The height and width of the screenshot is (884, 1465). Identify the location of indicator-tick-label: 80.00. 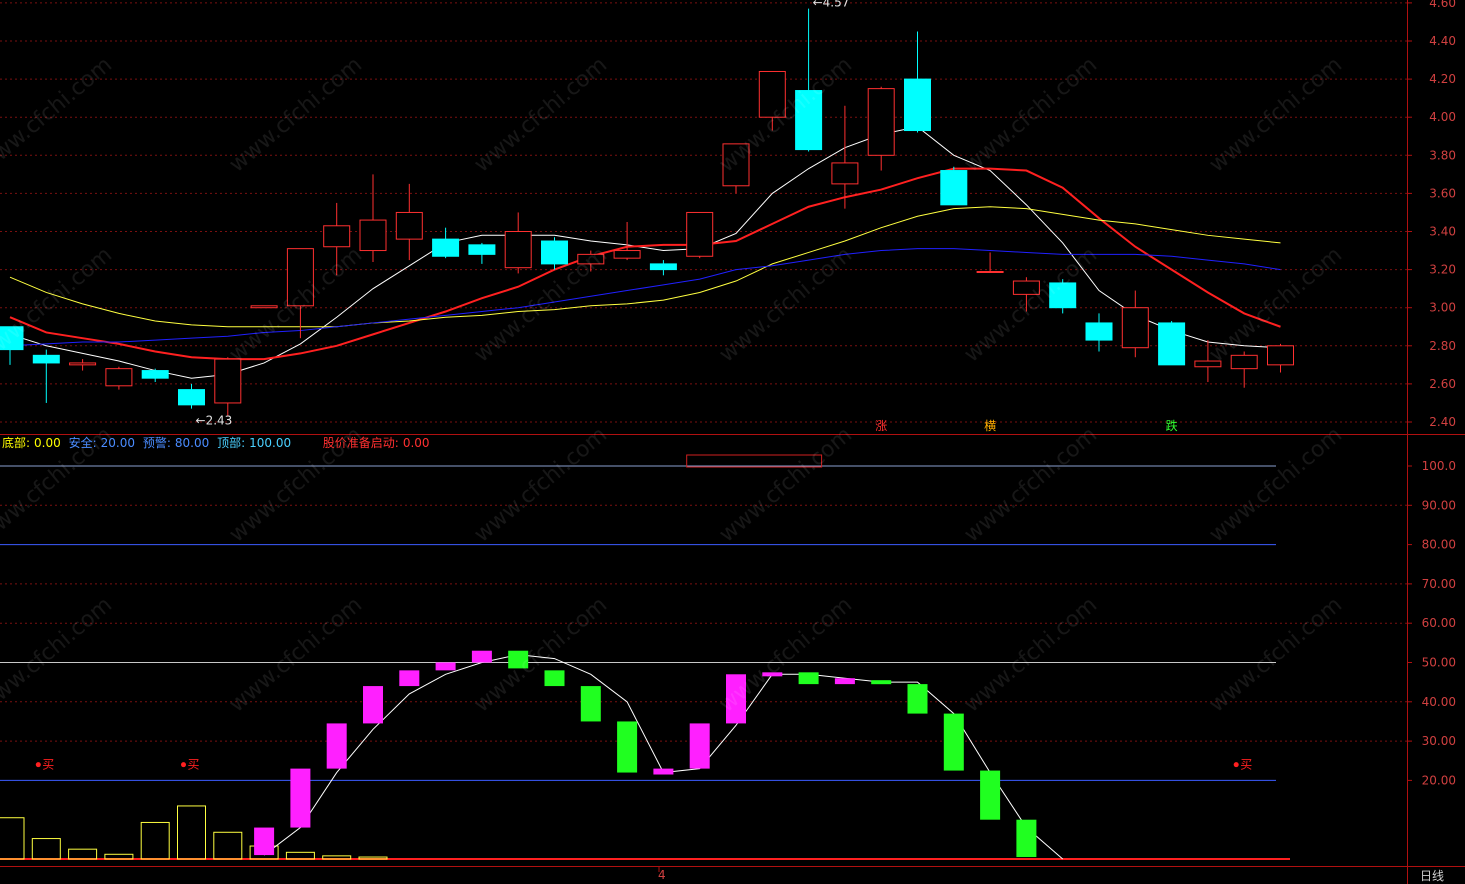
(1439, 545).